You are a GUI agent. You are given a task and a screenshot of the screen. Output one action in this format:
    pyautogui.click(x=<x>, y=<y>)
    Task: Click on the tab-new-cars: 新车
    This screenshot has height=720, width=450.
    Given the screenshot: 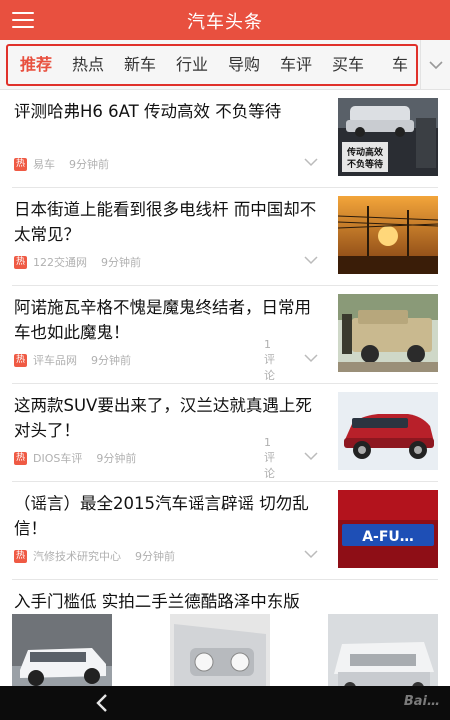 What is the action you would take?
    pyautogui.click(x=140, y=65)
    